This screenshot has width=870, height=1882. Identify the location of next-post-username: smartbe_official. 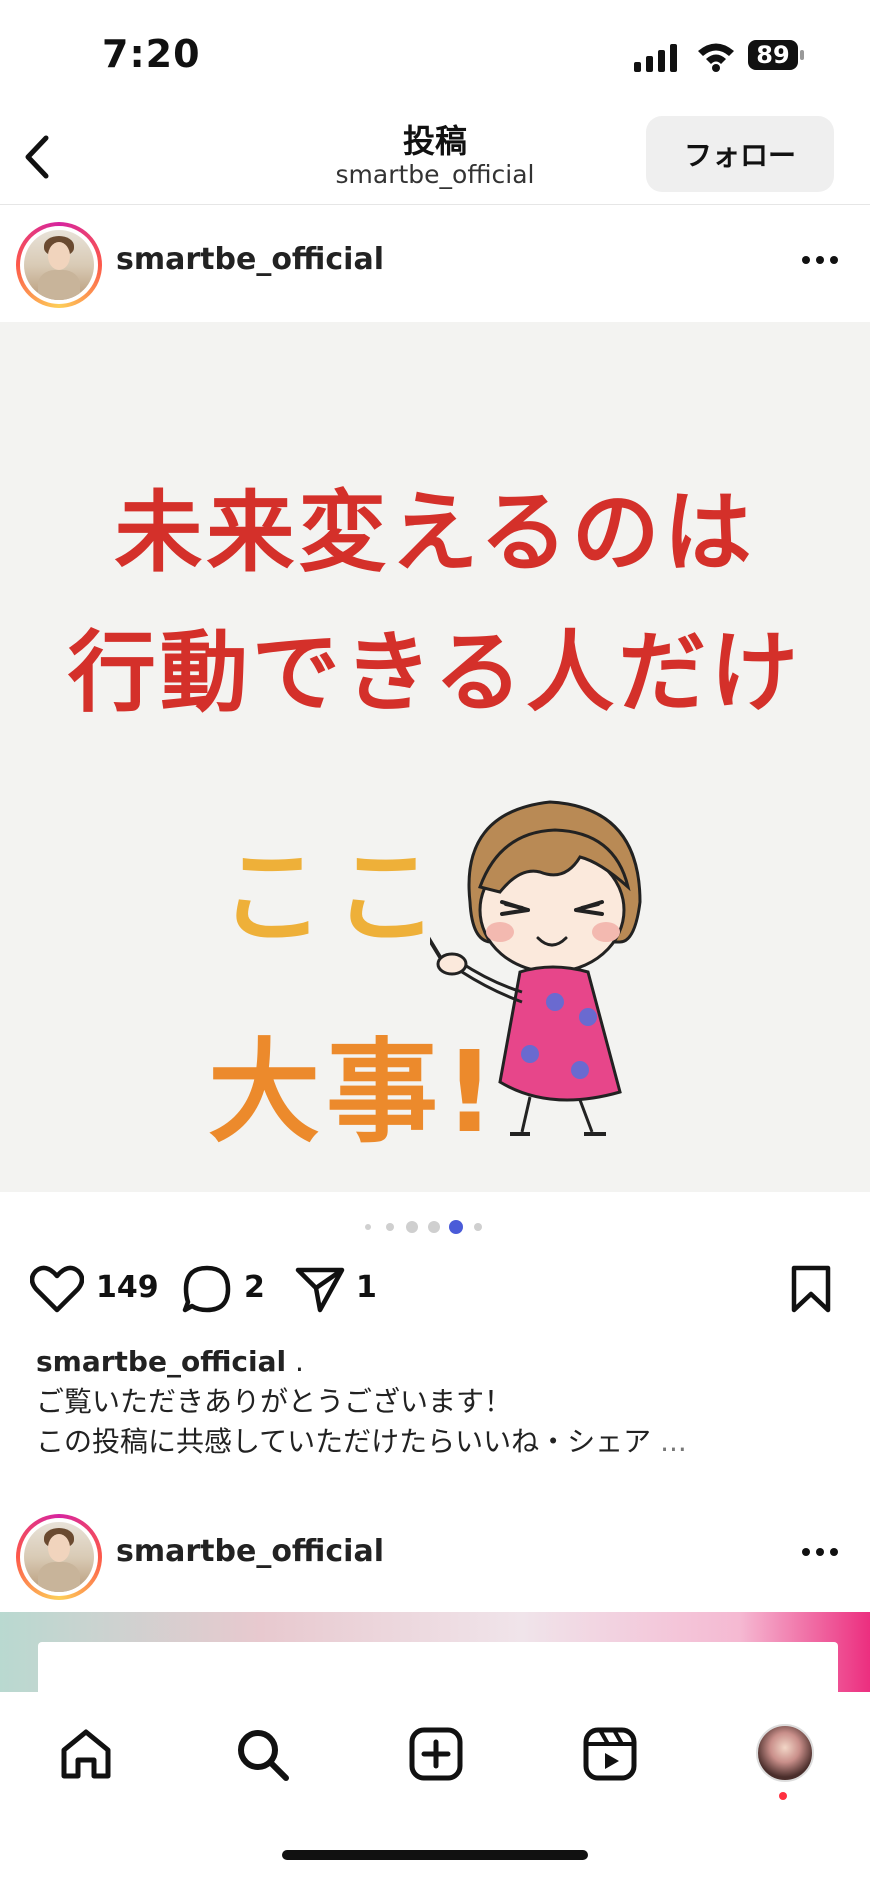
(250, 1551).